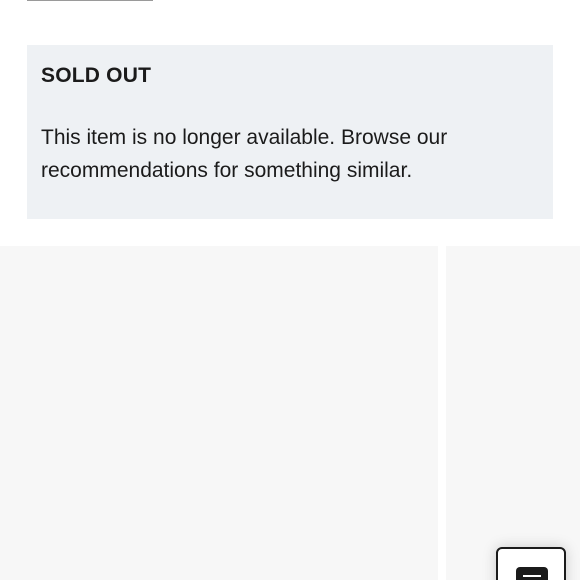 This screenshot has height=580, width=580. What do you see at coordinates (531, 563) in the screenshot?
I see `menu-button` at bounding box center [531, 563].